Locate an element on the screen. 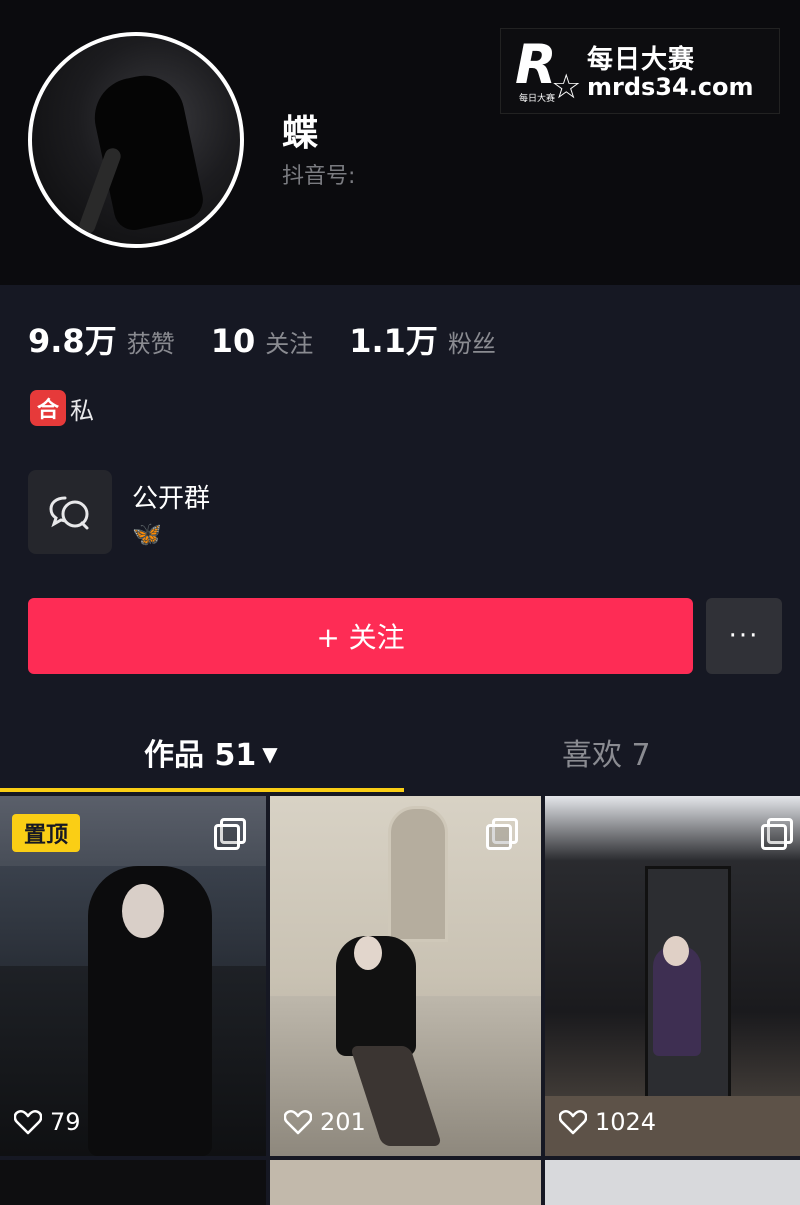  watermark: R ☆ 每日大赛 每日大赛 mrds34.com is located at coordinates (640, 71).